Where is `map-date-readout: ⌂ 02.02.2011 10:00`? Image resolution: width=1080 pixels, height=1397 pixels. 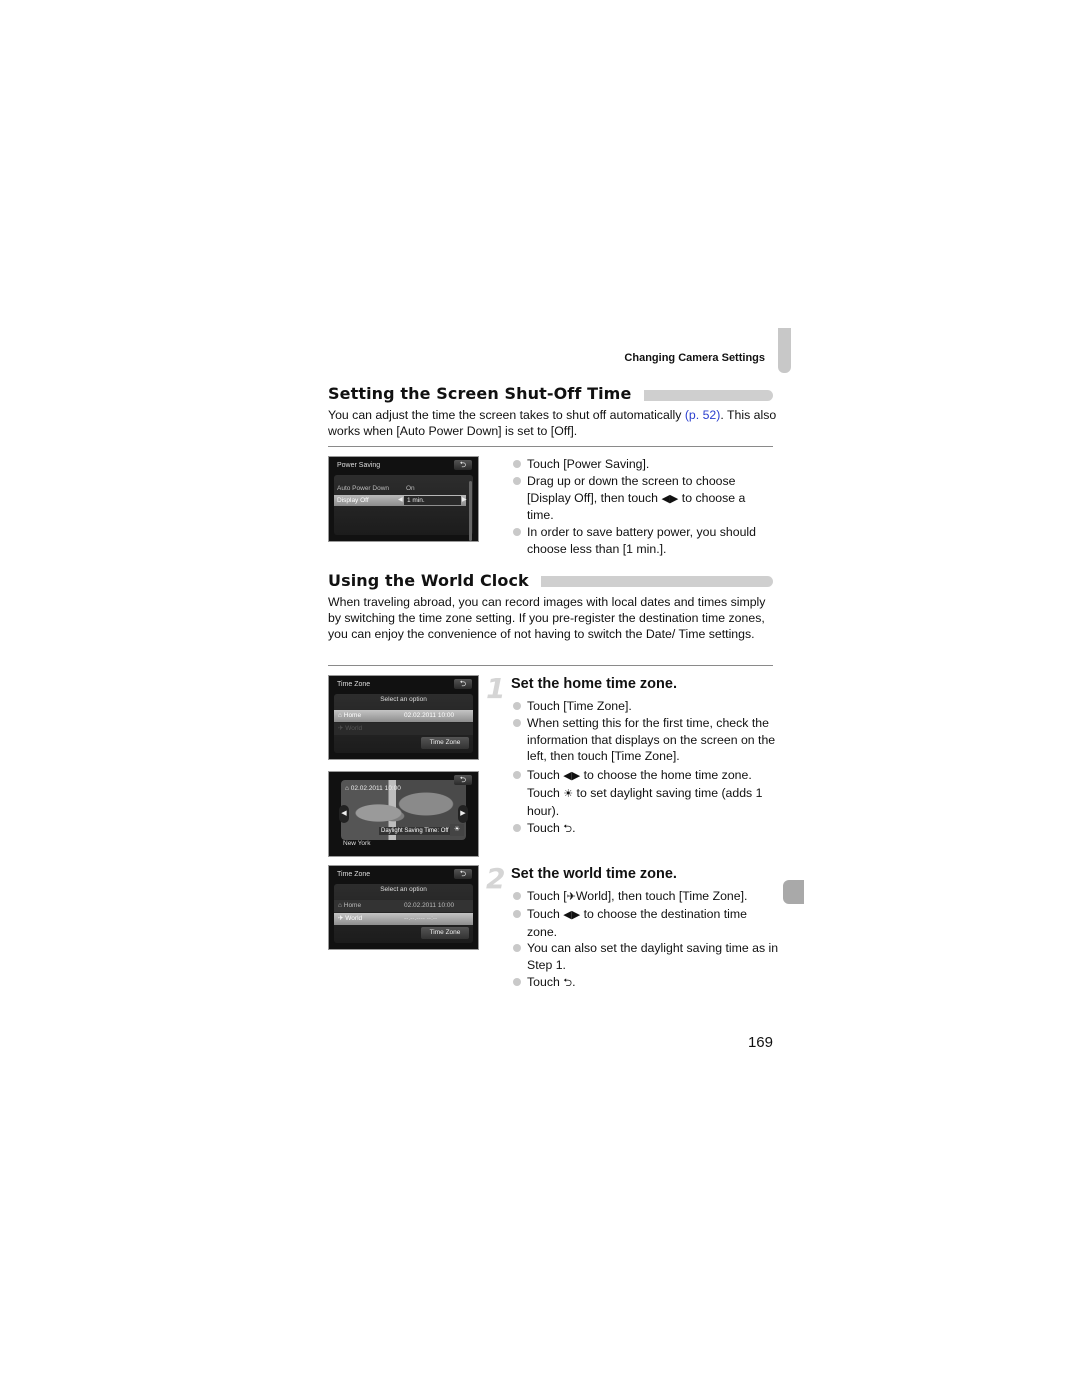
map-date-readout: ⌂ 02.02.2011 10:00 is located at coordinates (373, 788).